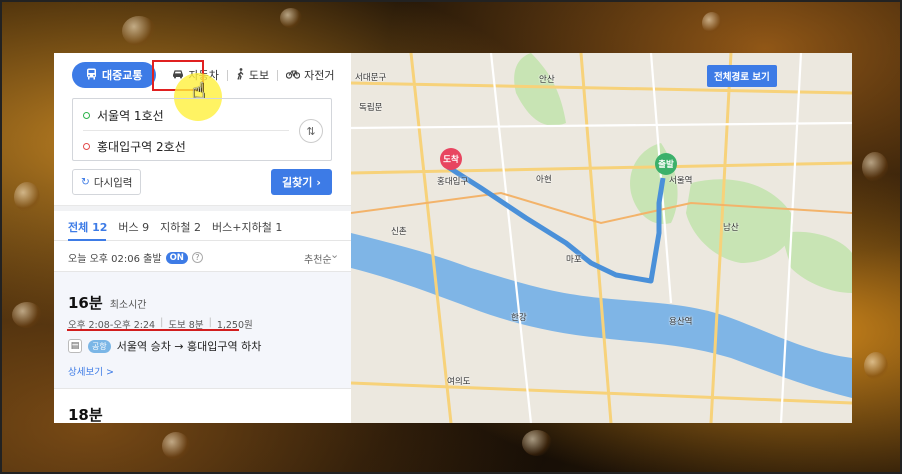 This screenshot has height=474, width=902. Describe the element at coordinates (189, 346) in the screenshot. I see `leg-text: 서울역 승차 → 홍대입구역 하차` at that location.